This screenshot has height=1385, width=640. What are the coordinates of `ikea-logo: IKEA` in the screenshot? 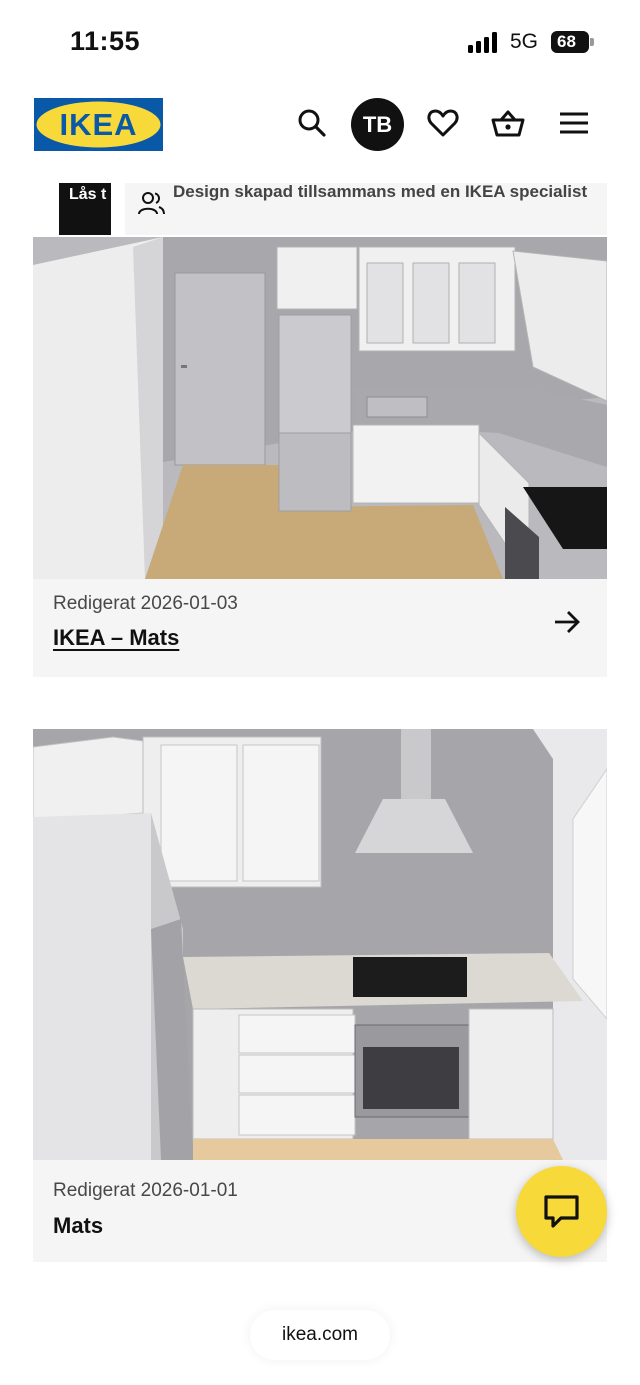 It's located at (98, 124).